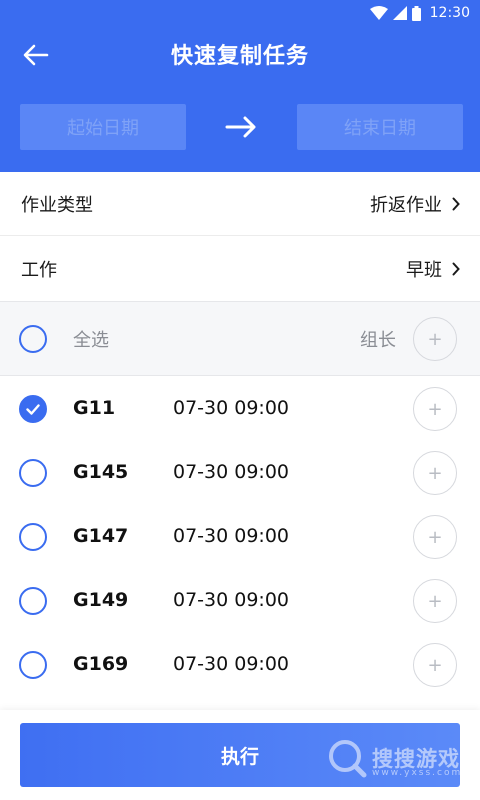 Image resolution: width=480 pixels, height=800 pixels. I want to click on train-row: G11 07-30 09:00 +, so click(240, 409).